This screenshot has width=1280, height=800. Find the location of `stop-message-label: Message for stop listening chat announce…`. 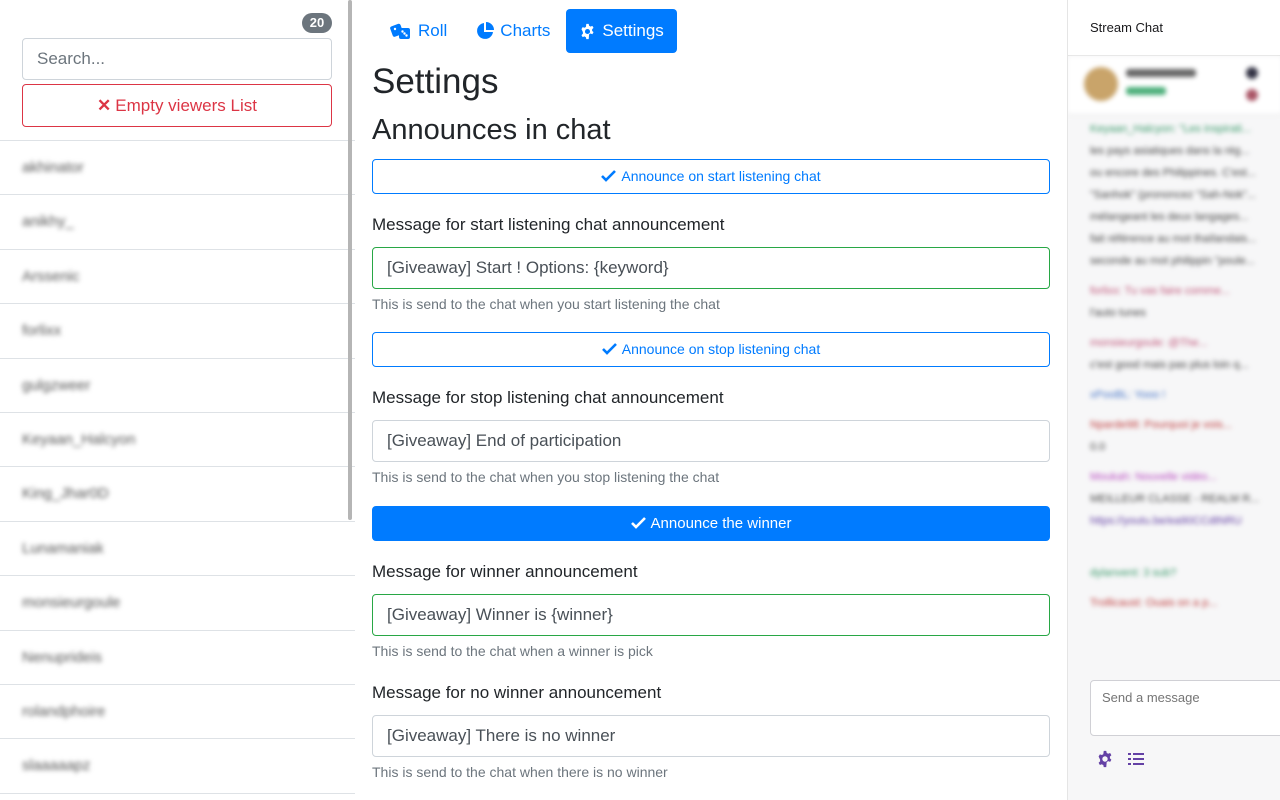

stop-message-label: Message for stop listening chat announce… is located at coordinates (548, 397).